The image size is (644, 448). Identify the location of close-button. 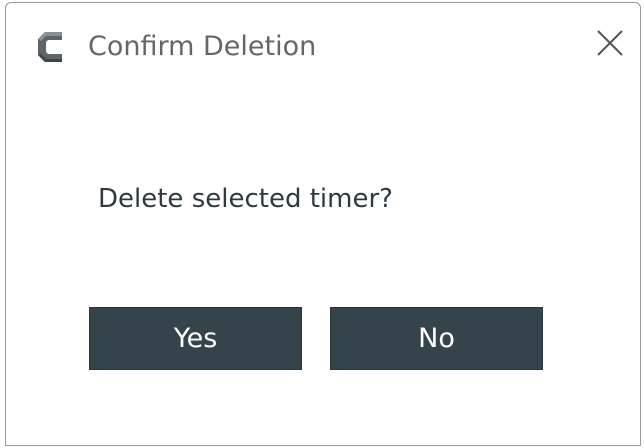
(610, 45).